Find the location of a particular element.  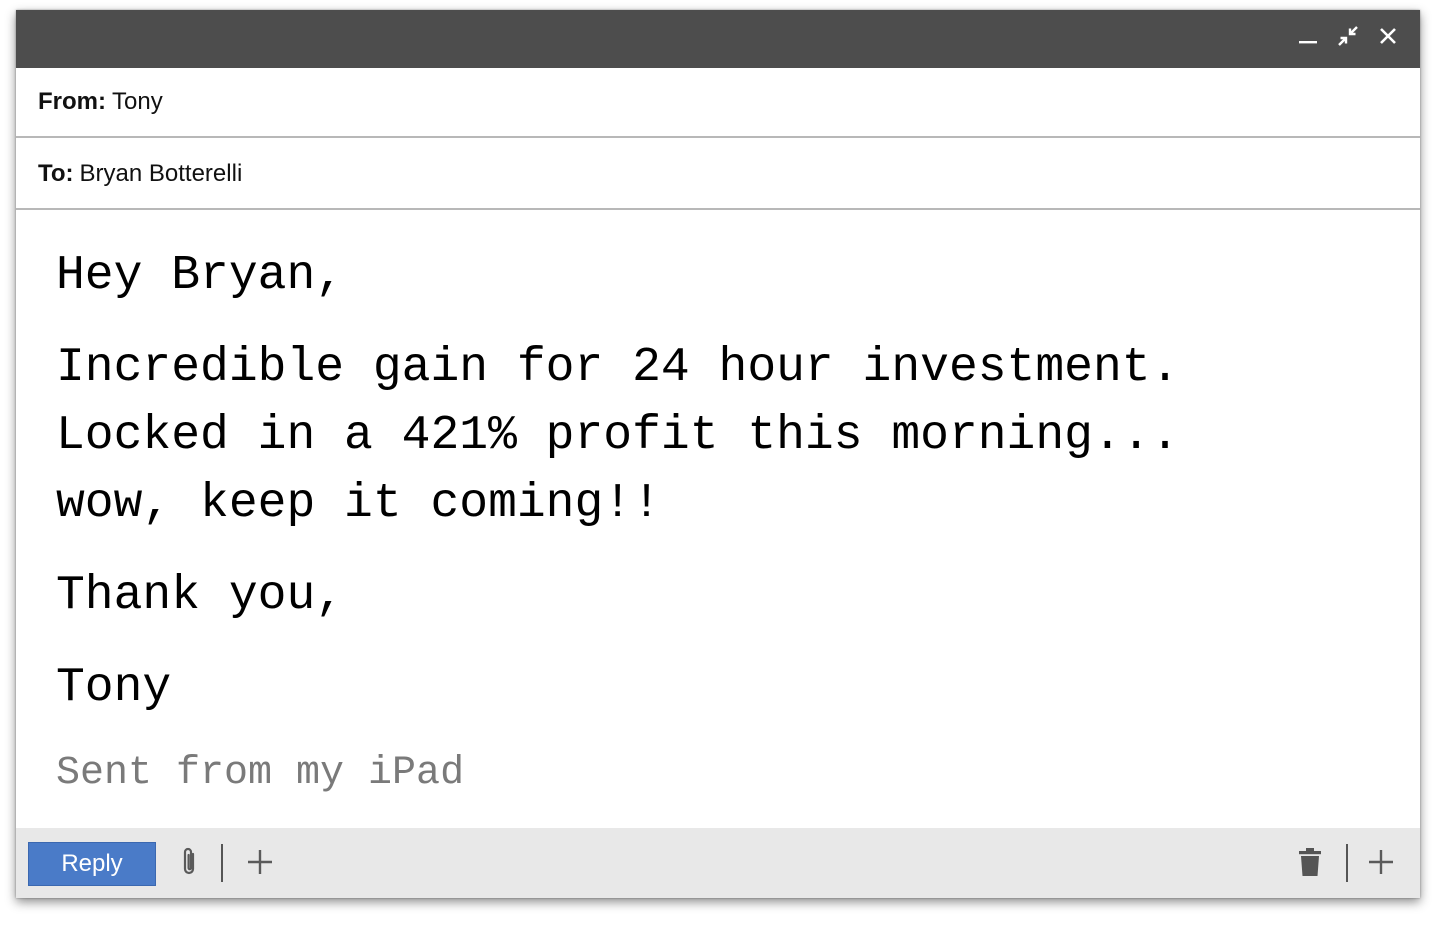

message-closing: Thank you, is located at coordinates (200, 596).